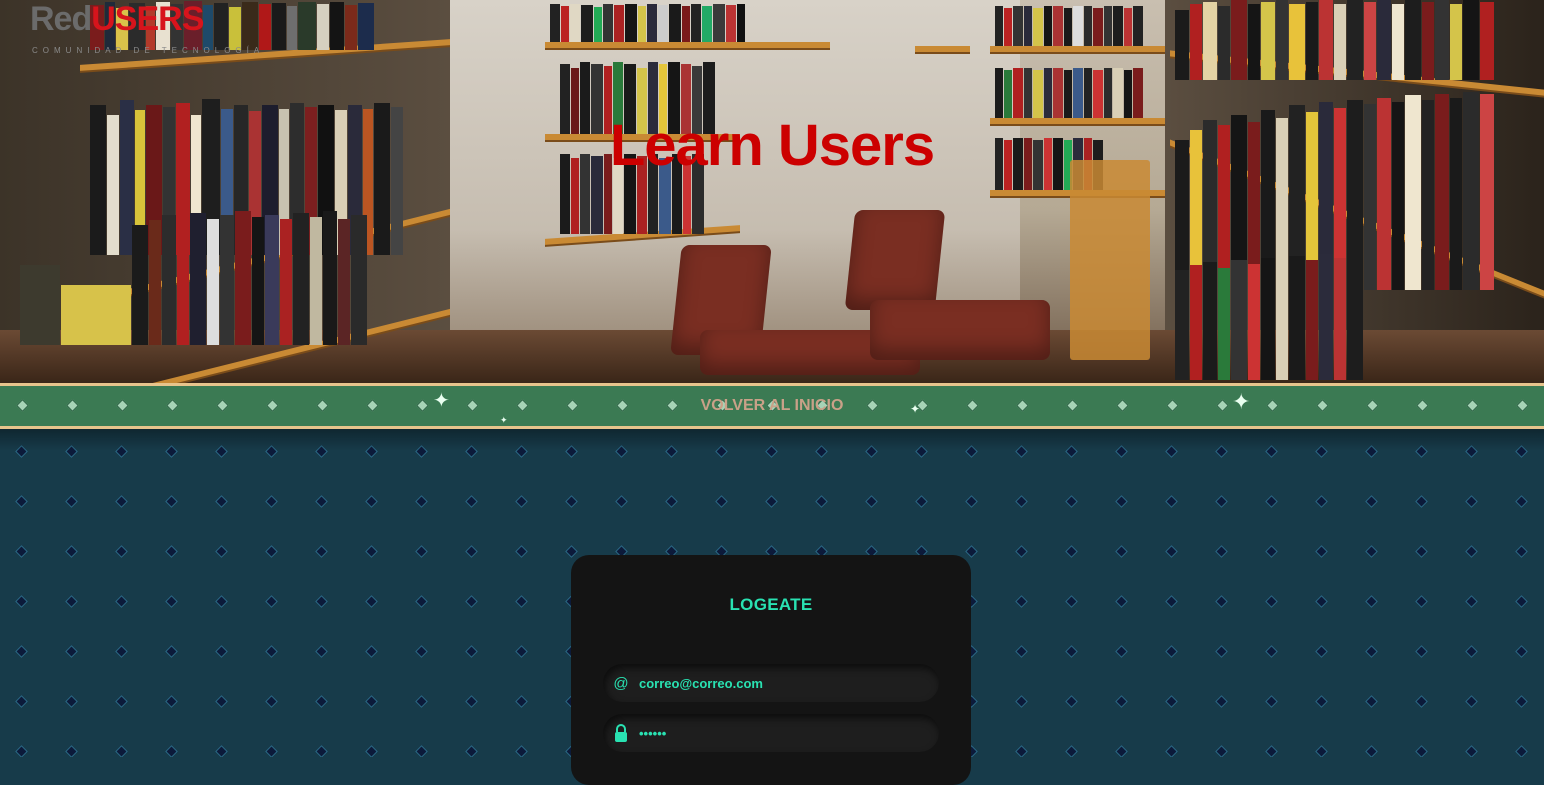 This screenshot has width=1544, height=785. What do you see at coordinates (144, 28) in the screenshot?
I see `brand-logo: RedUSERS COMUNIDAD DE TECNOLOGÍA` at bounding box center [144, 28].